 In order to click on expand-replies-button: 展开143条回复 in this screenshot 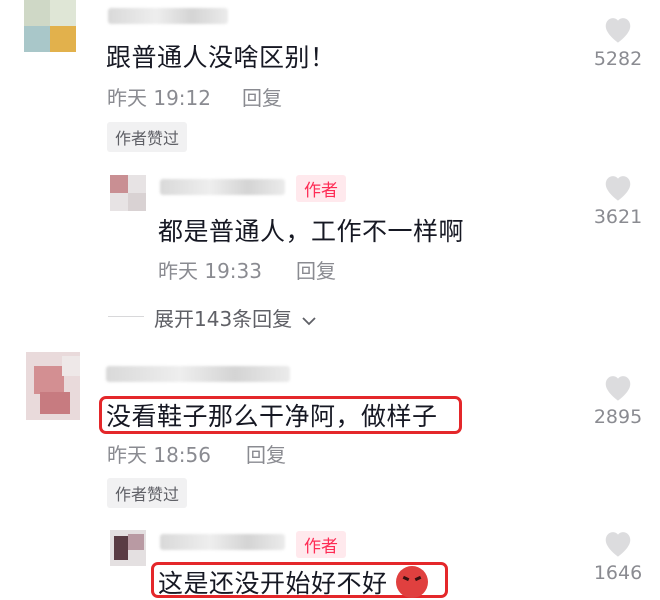, I will do `click(235, 317)`.